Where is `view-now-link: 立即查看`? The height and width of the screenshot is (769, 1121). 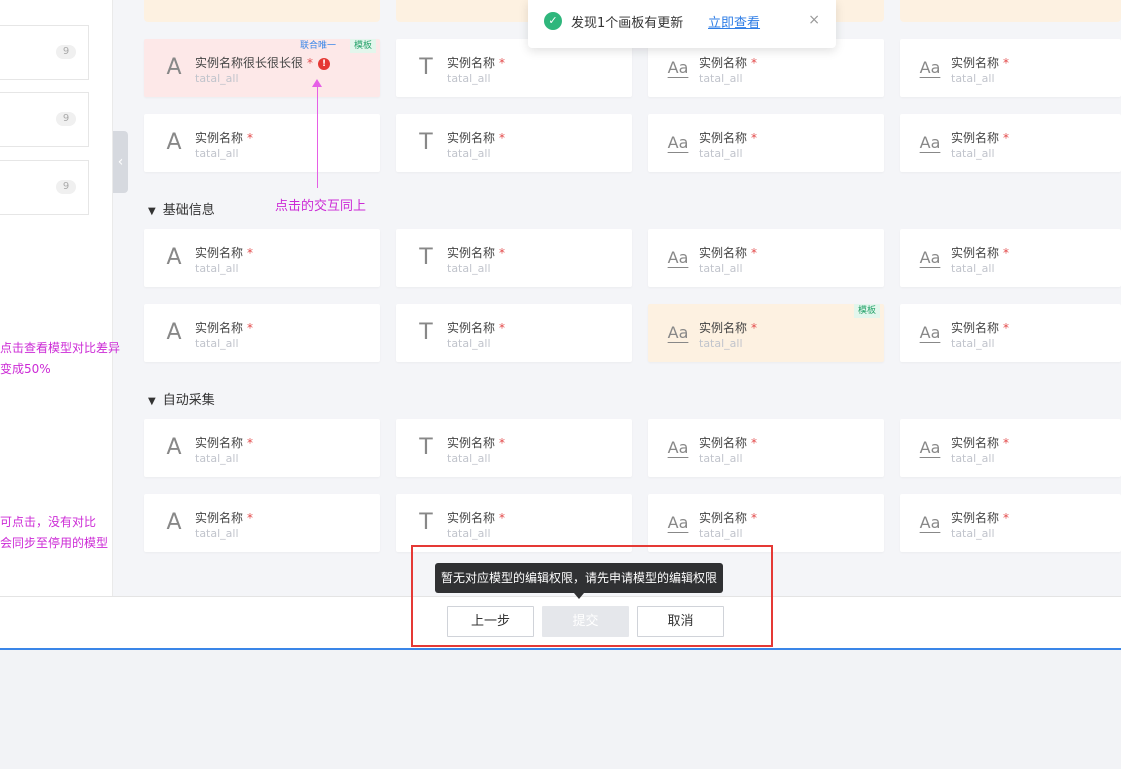
view-now-link: 立即查看 is located at coordinates (734, 21).